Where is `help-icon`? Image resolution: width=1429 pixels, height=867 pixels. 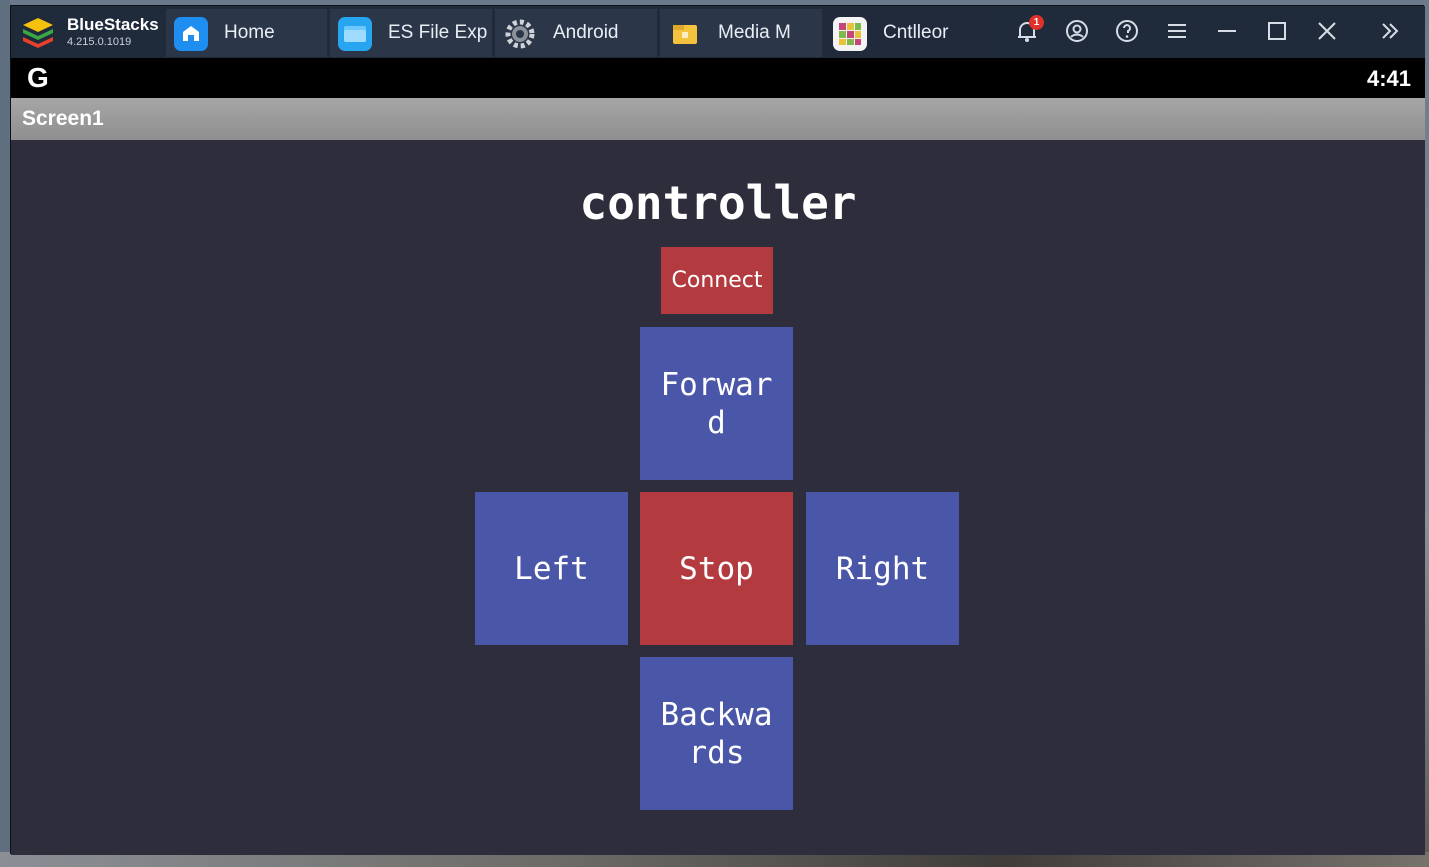
help-icon is located at coordinates (1127, 31).